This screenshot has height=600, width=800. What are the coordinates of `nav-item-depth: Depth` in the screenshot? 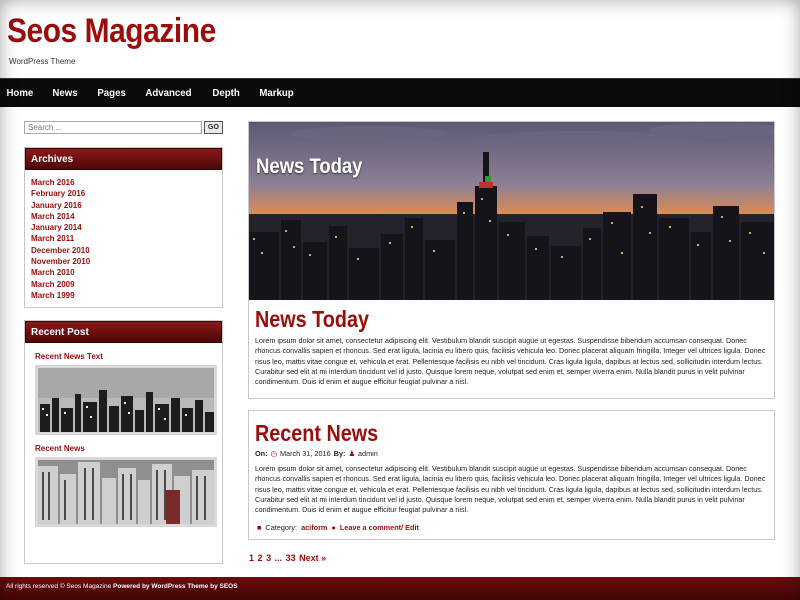 It's located at (226, 93).